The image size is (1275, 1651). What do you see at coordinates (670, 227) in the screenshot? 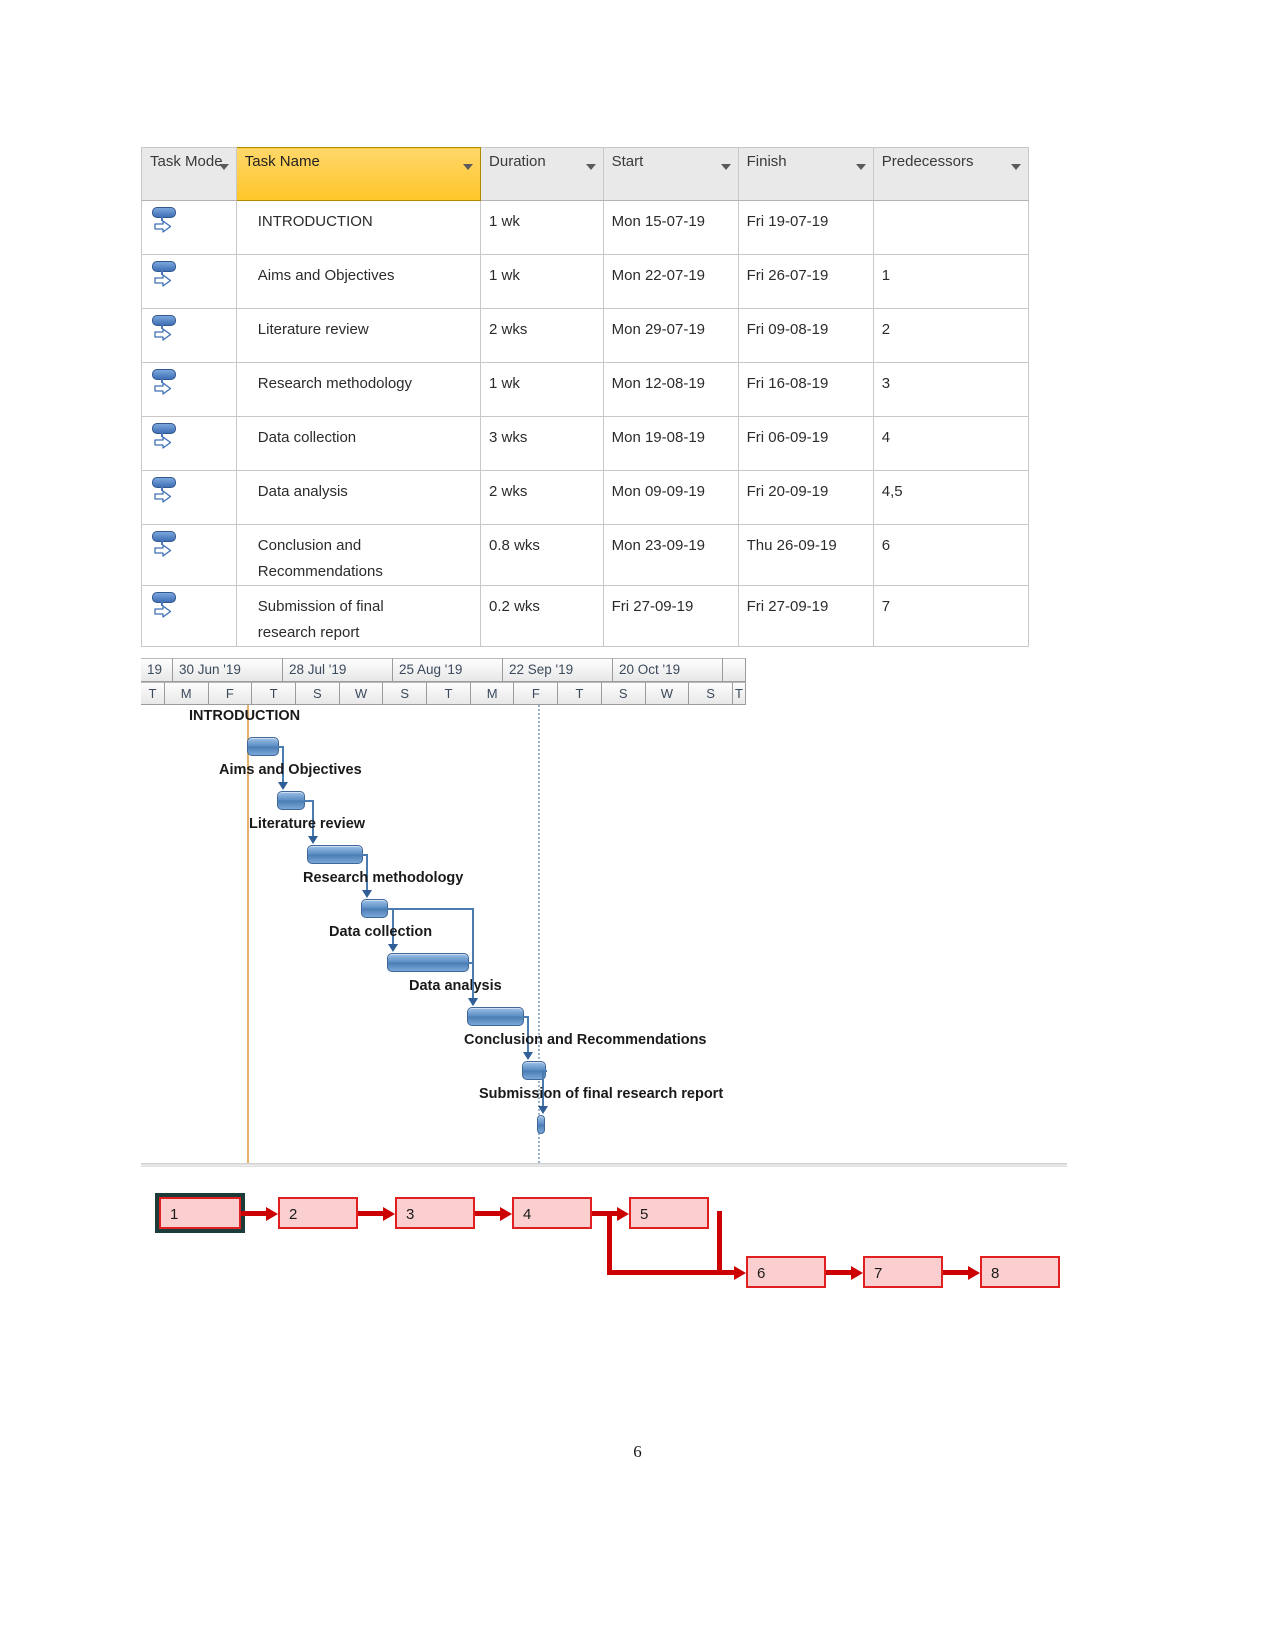
I see `cell-start: Mon 15-07-19` at bounding box center [670, 227].